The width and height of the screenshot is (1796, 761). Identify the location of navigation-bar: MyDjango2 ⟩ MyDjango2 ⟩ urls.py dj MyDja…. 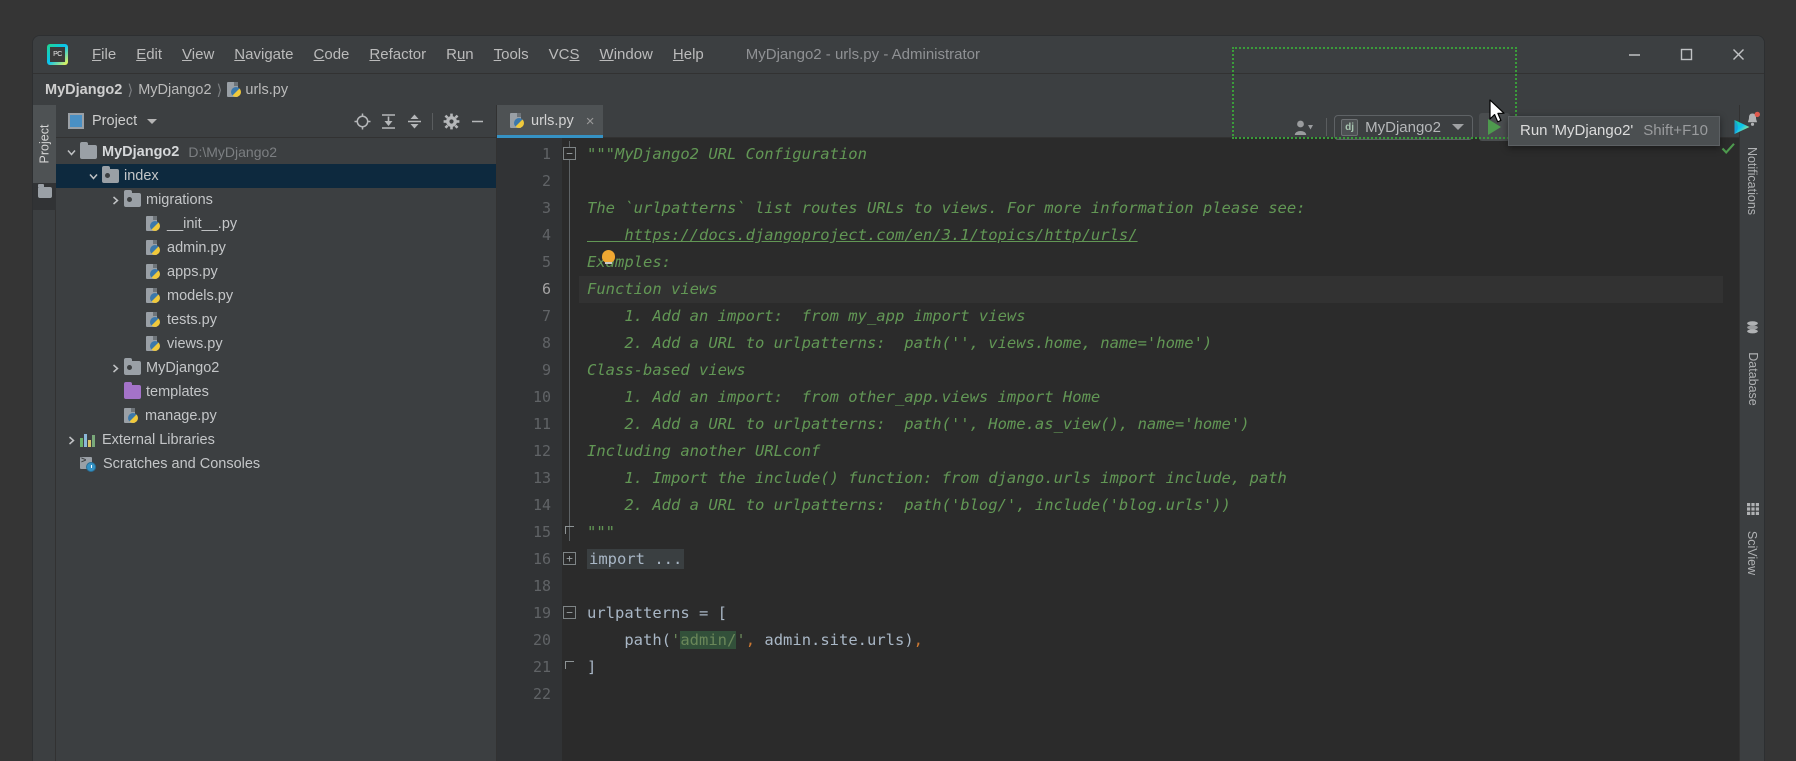
(898, 107).